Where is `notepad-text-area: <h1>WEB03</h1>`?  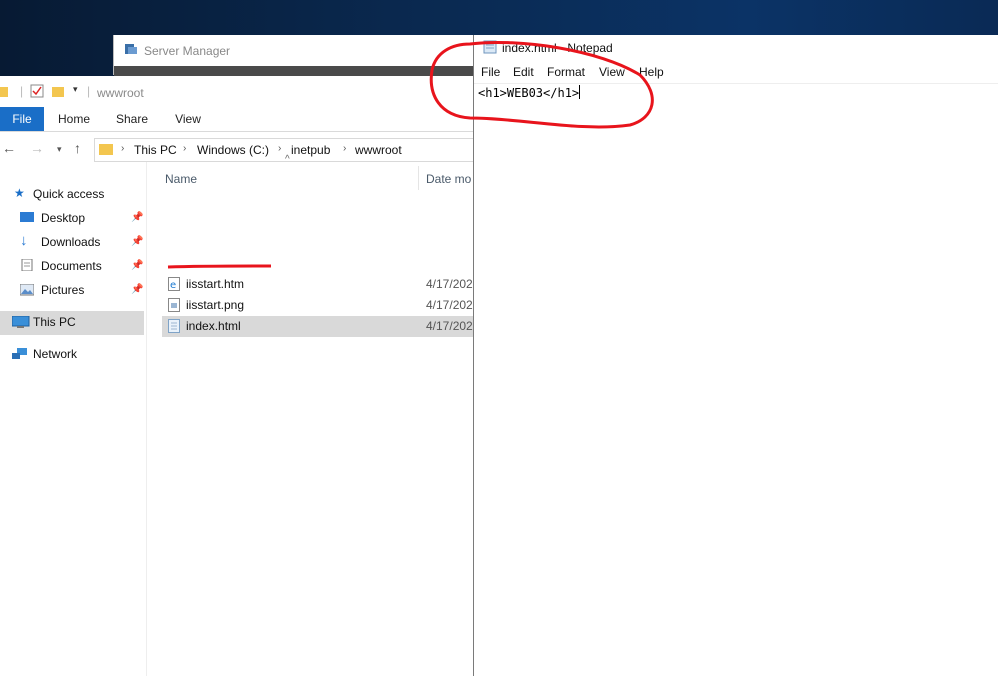 notepad-text-area: <h1>WEB03</h1> is located at coordinates (529, 92).